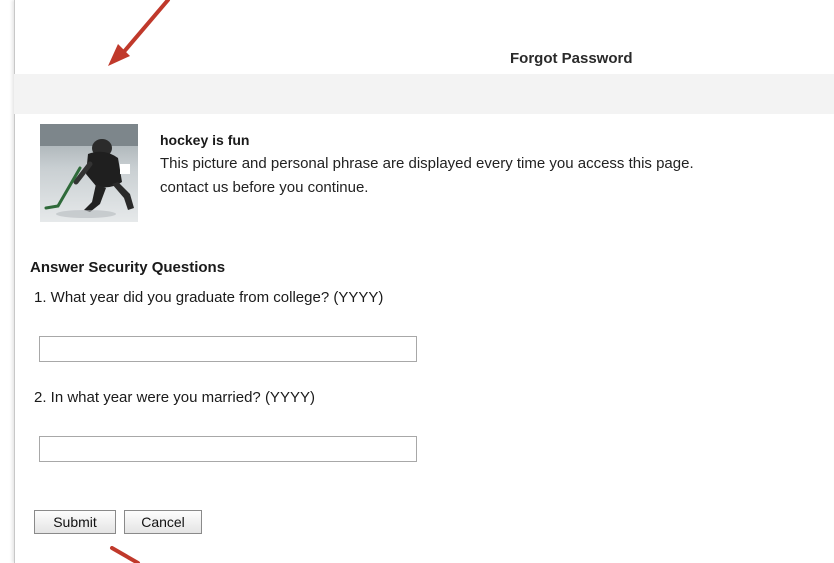 Image resolution: width=834 pixels, height=563 pixels. What do you see at coordinates (264, 187) in the screenshot?
I see `description-line-2: contact us before you continue.` at bounding box center [264, 187].